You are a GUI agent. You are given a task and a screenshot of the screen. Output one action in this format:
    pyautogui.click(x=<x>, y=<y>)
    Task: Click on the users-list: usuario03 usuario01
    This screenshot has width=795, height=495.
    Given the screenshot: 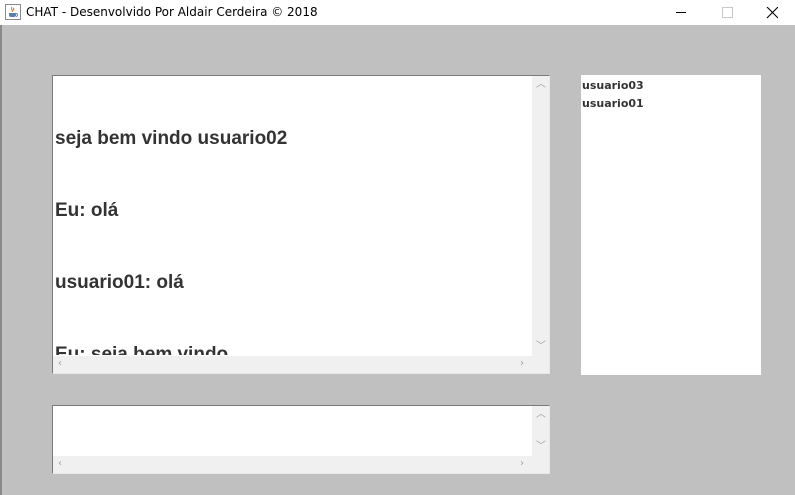 What is the action you would take?
    pyautogui.click(x=671, y=225)
    